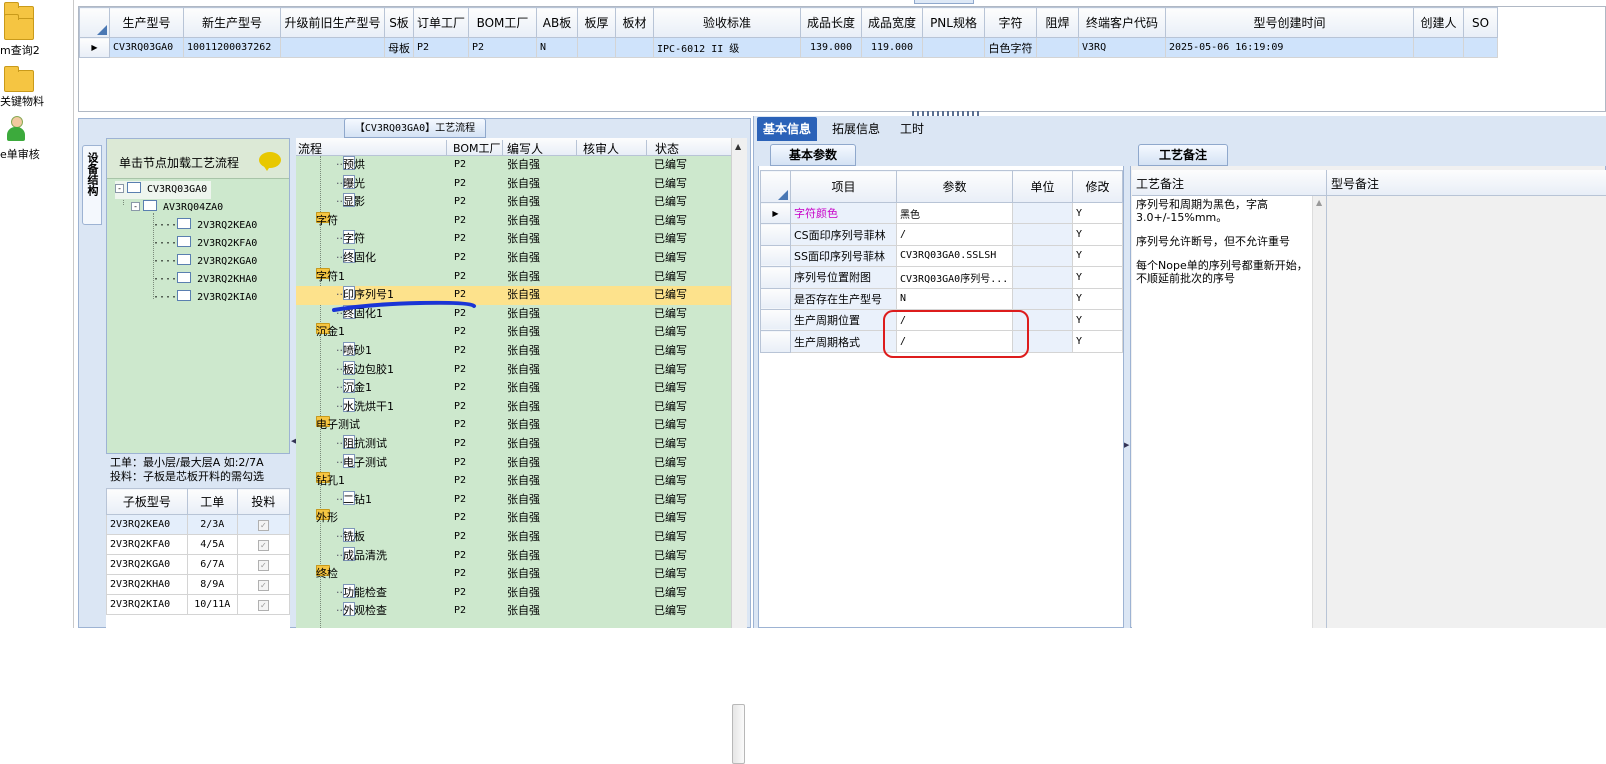 The height and width of the screenshot is (764, 1606). I want to click on flow-step-row: ·· 电子测试 P2 张自强 已编写, so click(513, 463).